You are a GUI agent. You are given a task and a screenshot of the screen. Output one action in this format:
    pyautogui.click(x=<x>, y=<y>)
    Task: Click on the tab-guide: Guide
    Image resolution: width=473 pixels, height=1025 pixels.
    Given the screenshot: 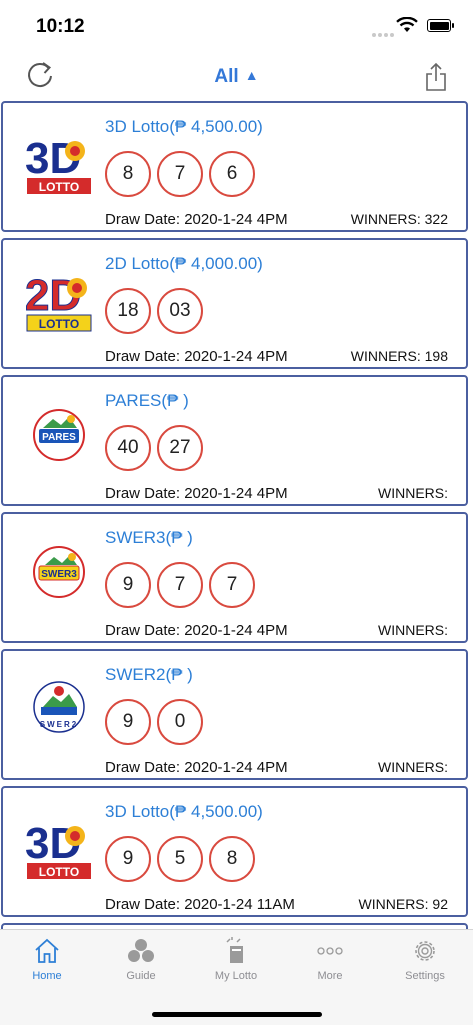 What is the action you would take?
    pyautogui.click(x=141, y=959)
    